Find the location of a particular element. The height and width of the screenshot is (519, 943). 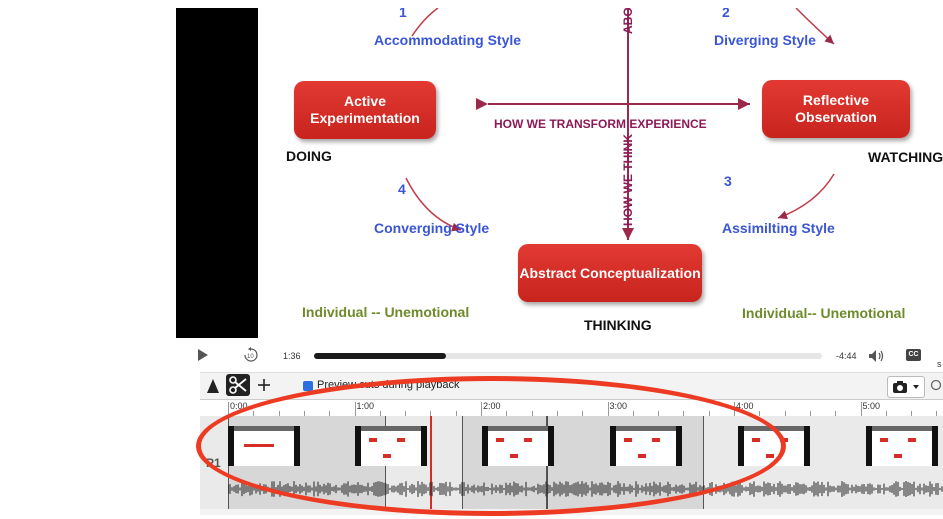

player-controls: 10 1:36 -4:44 CC s is located at coordinates (559, 356).